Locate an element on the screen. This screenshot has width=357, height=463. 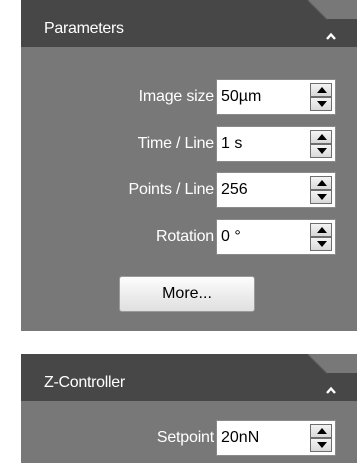
time-per-line-decrement-button is located at coordinates (321, 151).